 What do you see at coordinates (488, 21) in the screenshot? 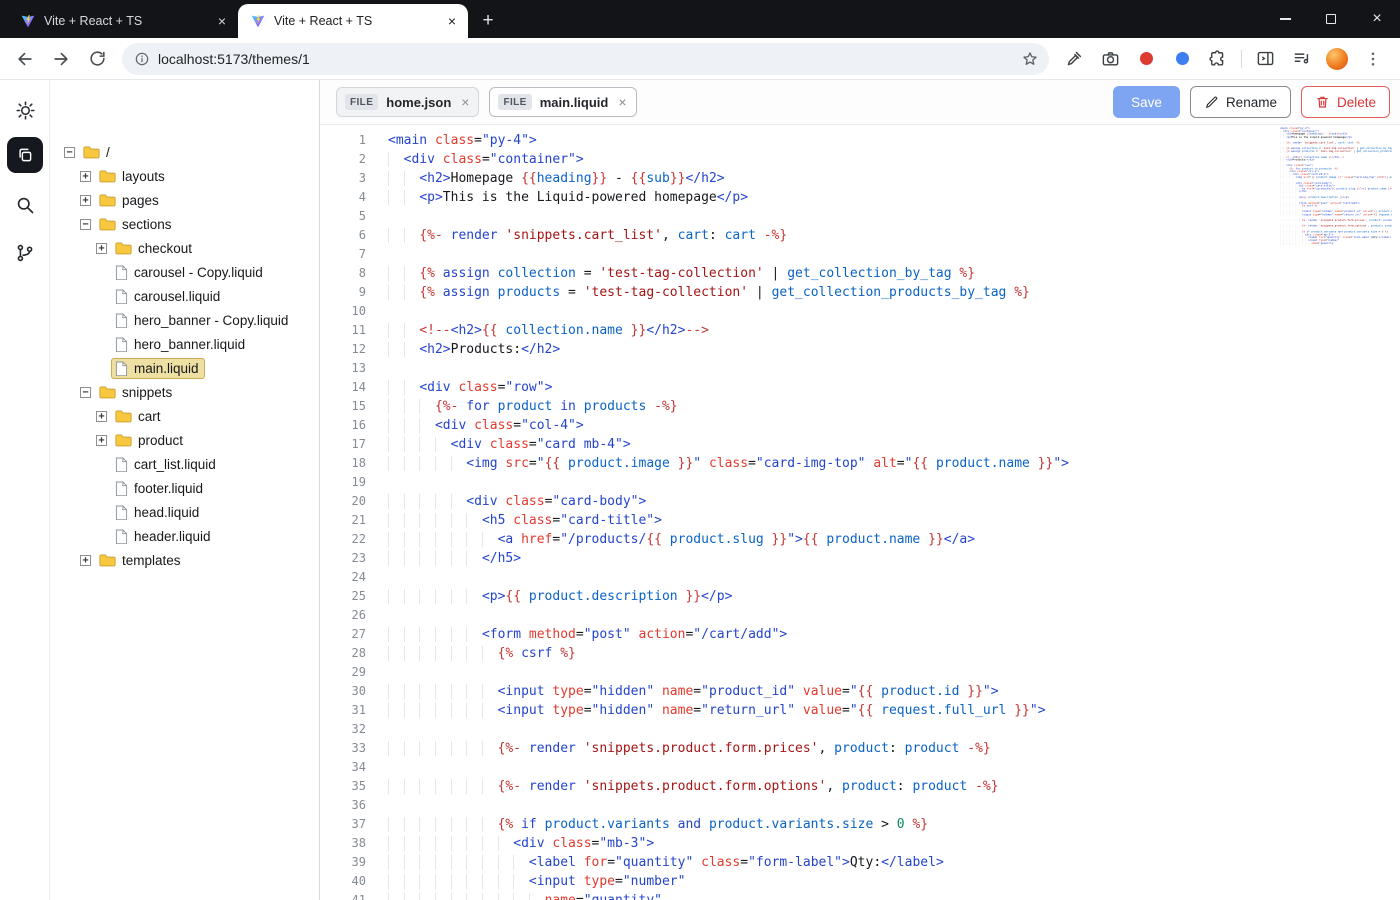
I see `new-tab-button: +` at bounding box center [488, 21].